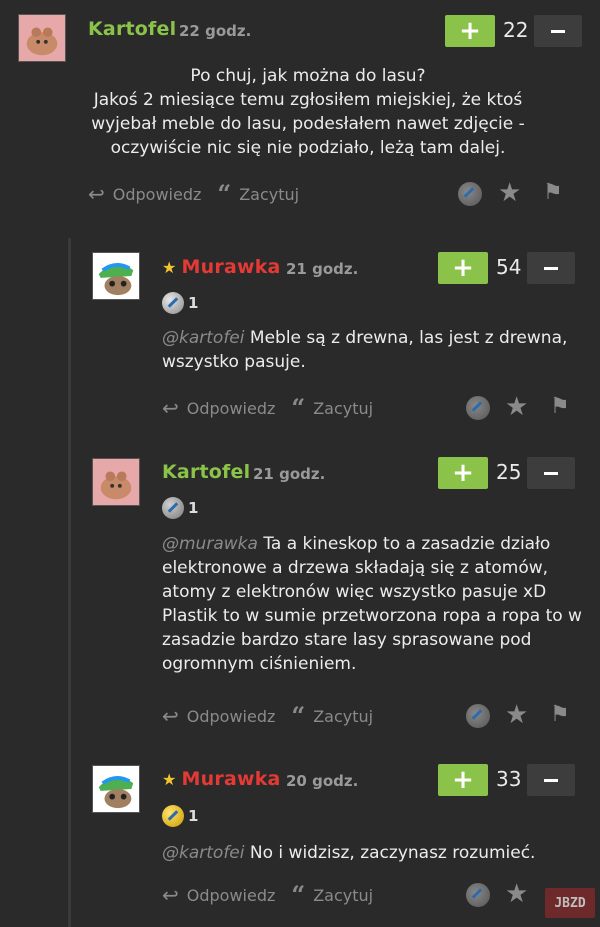 The width and height of the screenshot is (600, 927). I want to click on vote-count: 54, so click(509, 267).